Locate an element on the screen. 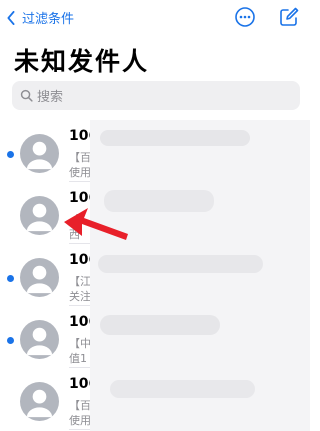 Image resolution: width=320 pixels, height=431 pixels. search-icon is located at coordinates (26, 95).